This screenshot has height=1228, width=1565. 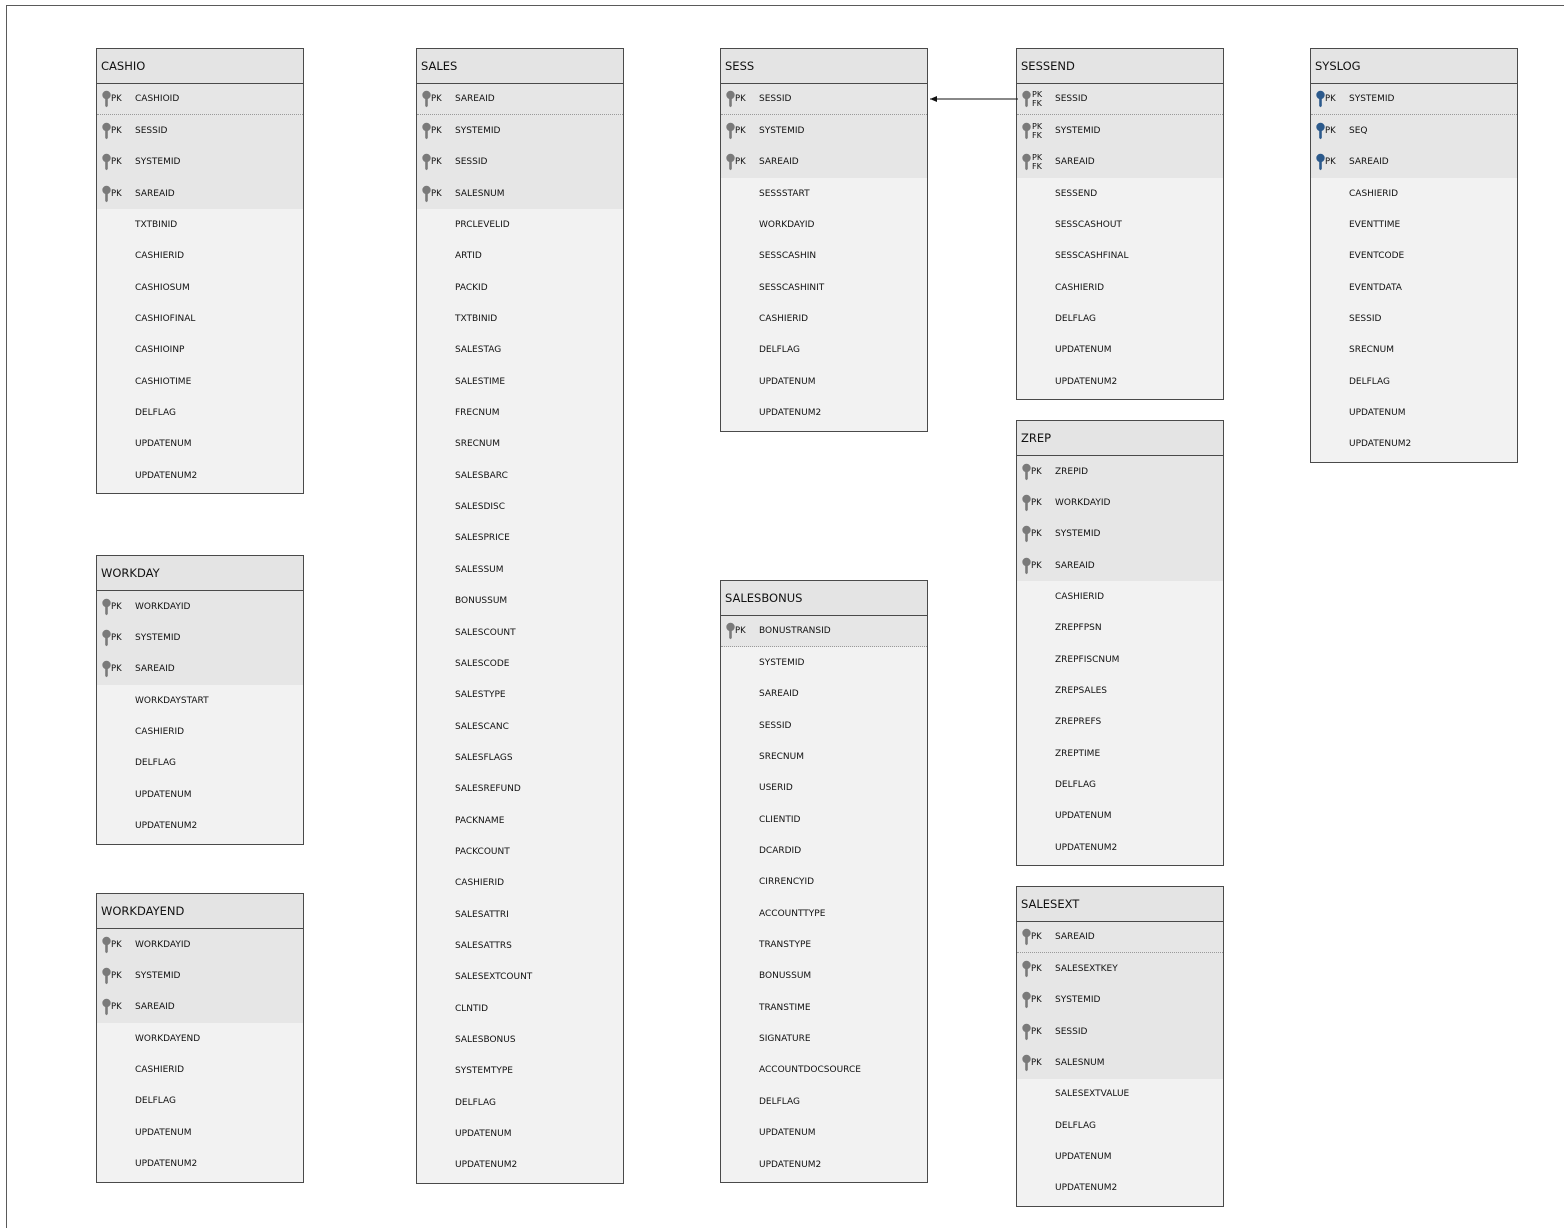 What do you see at coordinates (1120, 690) in the screenshot?
I see `field-row: ZREPSALES` at bounding box center [1120, 690].